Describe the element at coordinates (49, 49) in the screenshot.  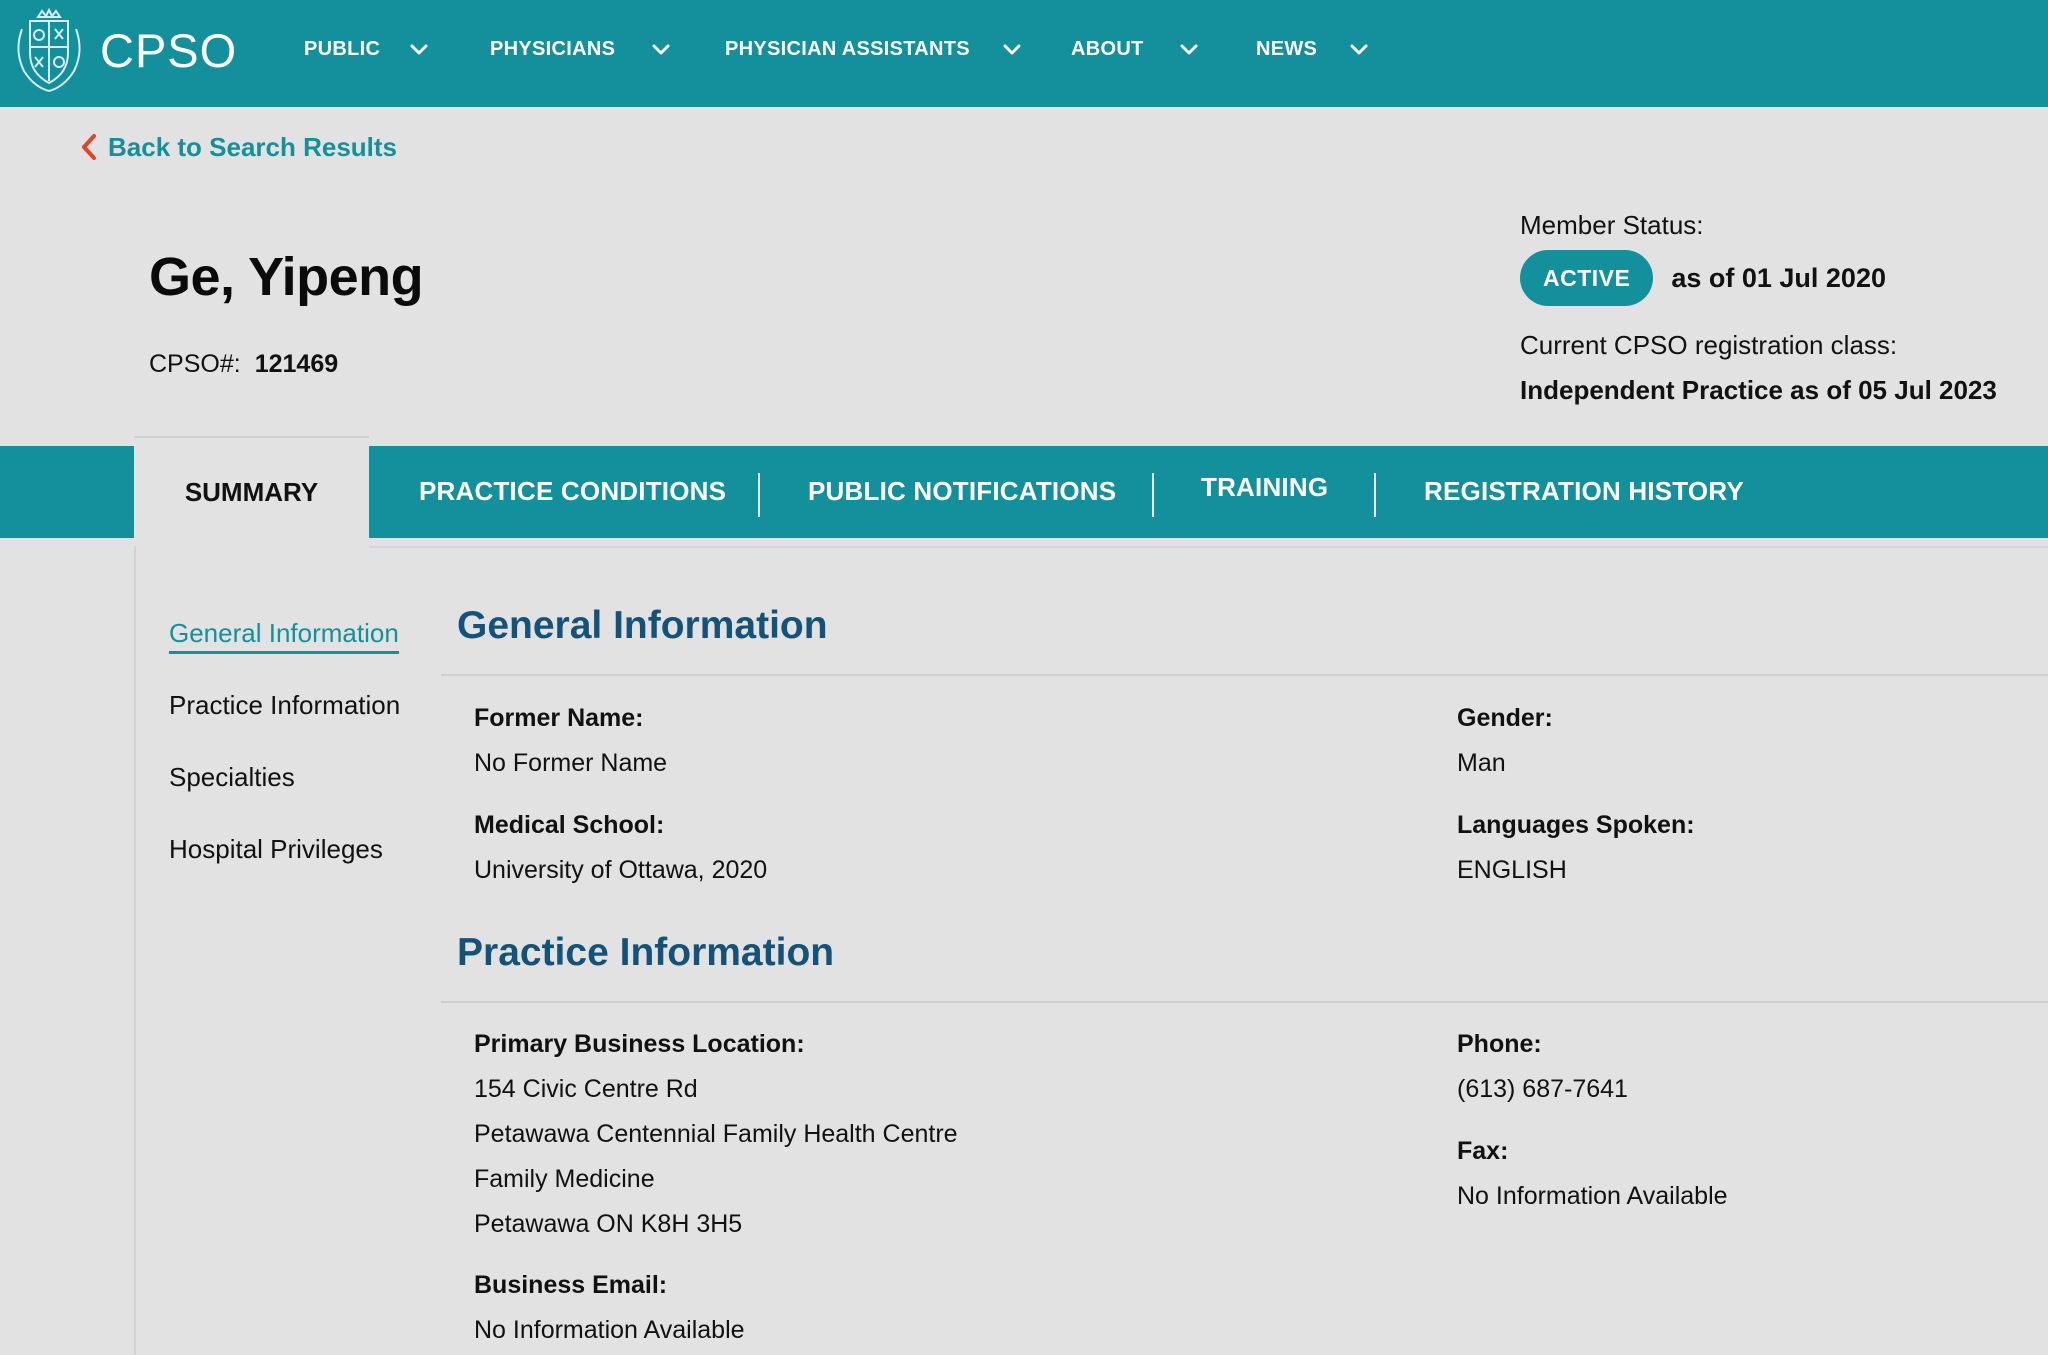
I see `crest-icon` at that location.